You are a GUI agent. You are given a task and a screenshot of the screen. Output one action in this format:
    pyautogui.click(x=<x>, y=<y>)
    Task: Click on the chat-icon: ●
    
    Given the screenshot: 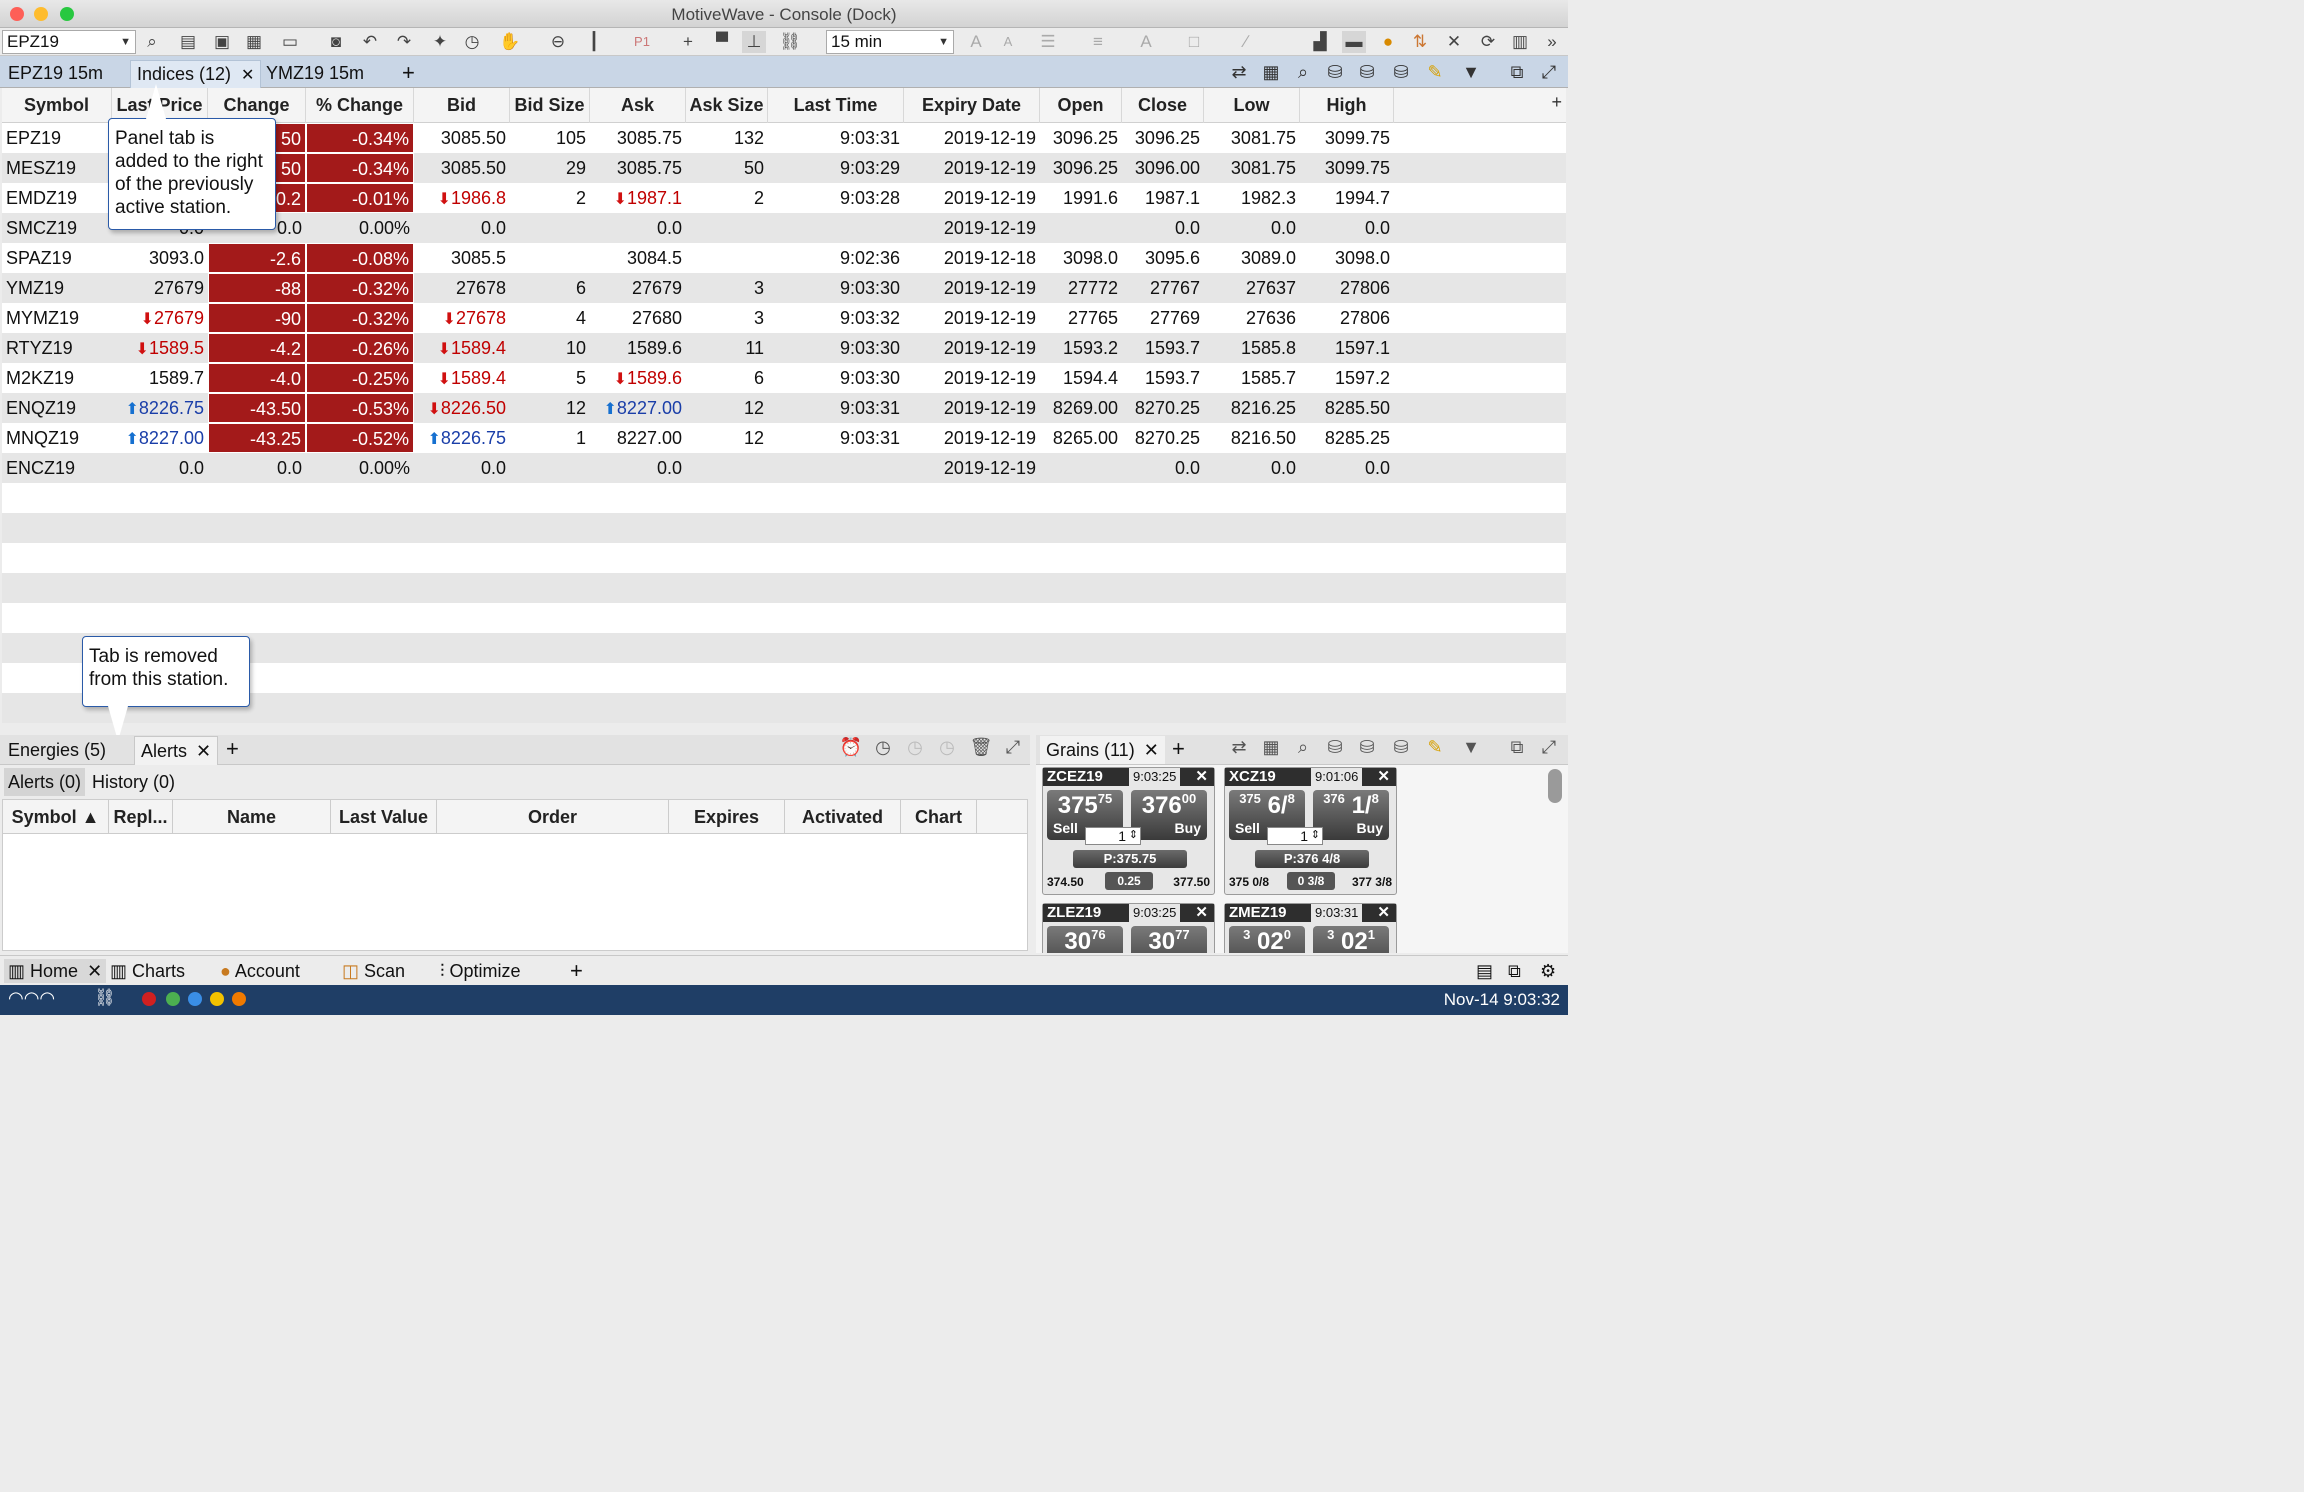 What is the action you would take?
    pyautogui.click(x=1388, y=42)
    